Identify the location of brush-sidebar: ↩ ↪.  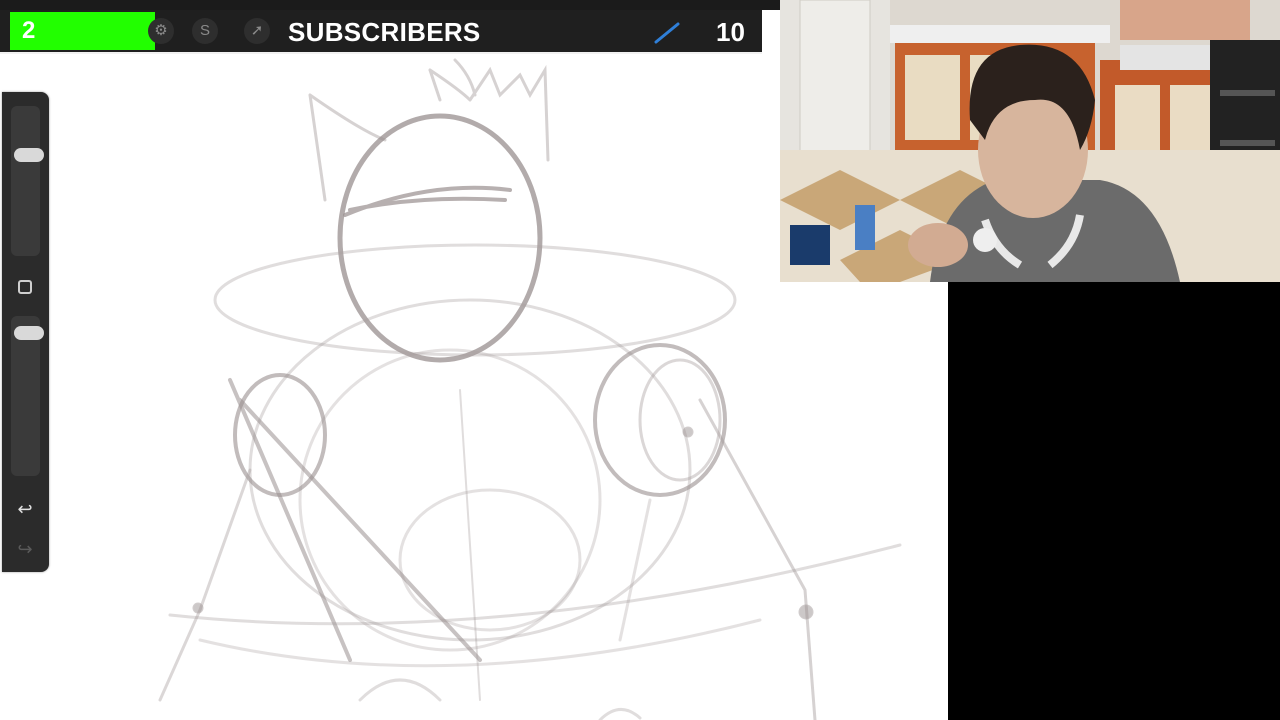
(25, 332).